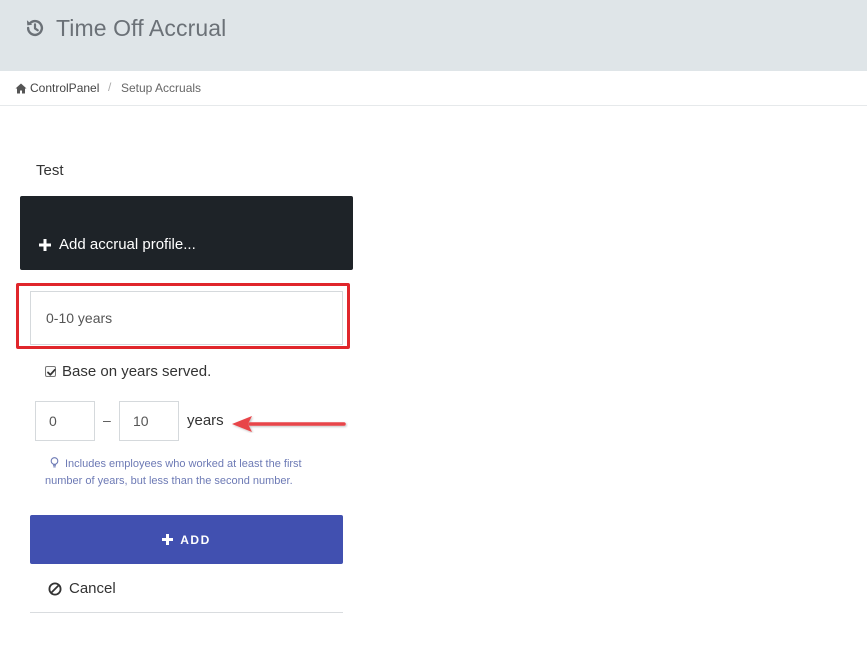  I want to click on breadcrumb-home-link: ControlPanel, so click(57, 88).